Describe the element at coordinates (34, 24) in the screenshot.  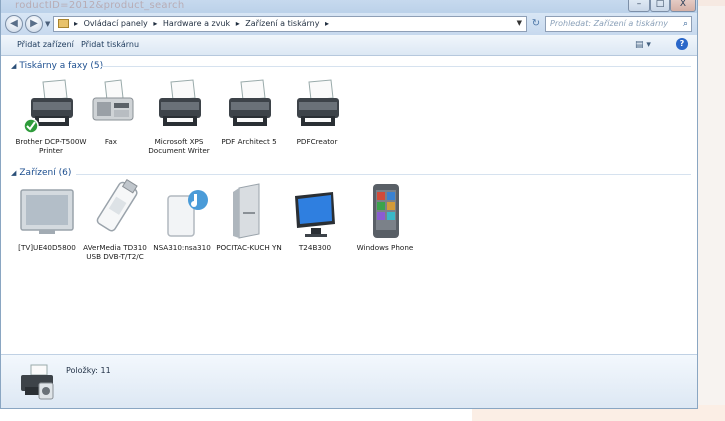
I see `forward-button: ▶` at that location.